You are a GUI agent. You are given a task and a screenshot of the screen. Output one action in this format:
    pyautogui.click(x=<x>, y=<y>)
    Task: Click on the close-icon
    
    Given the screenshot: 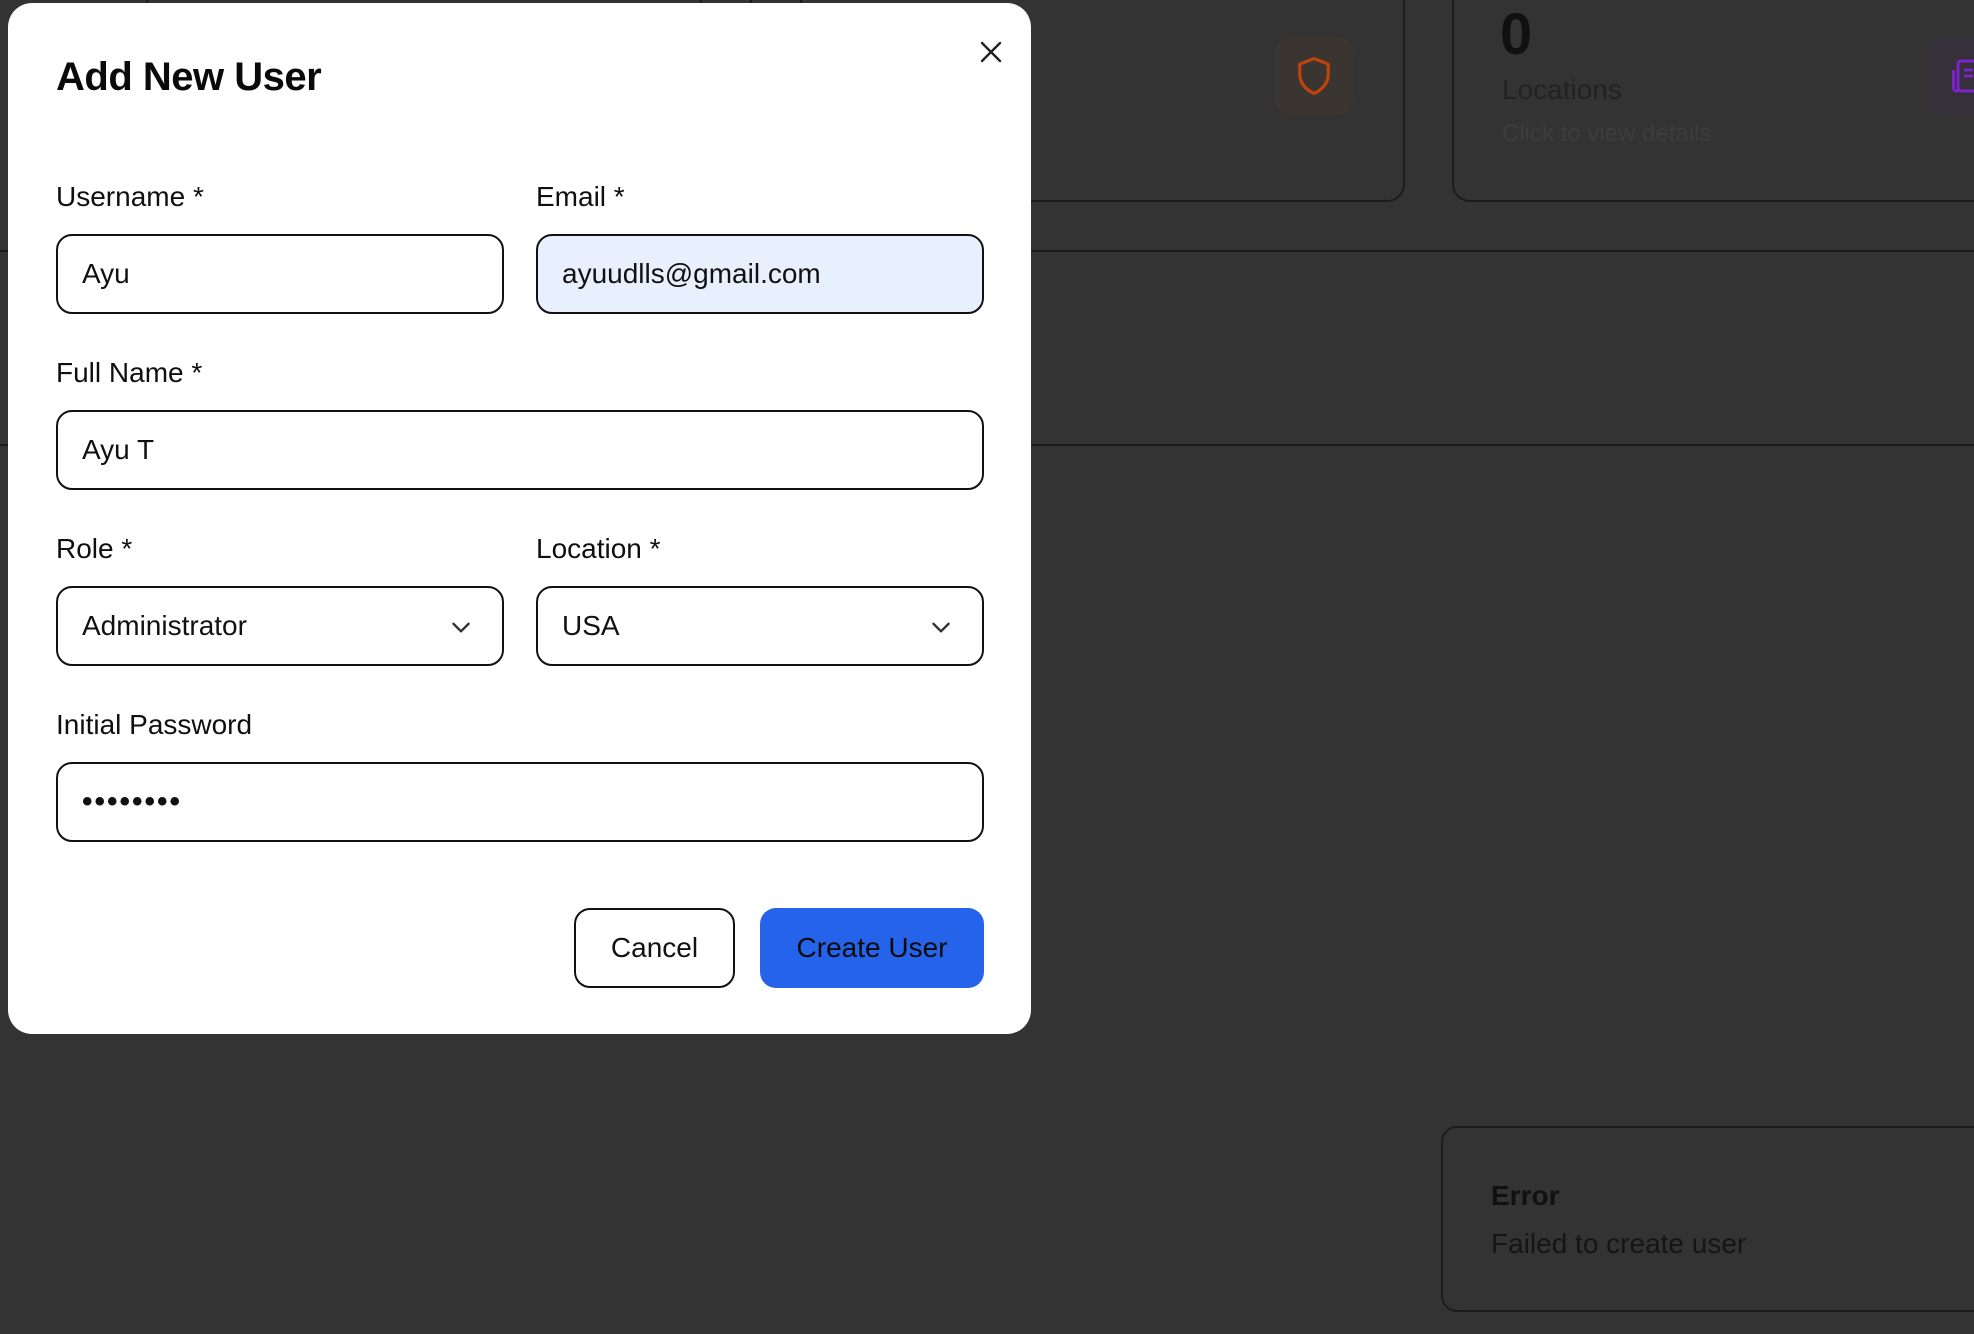 What is the action you would take?
    pyautogui.click(x=991, y=52)
    